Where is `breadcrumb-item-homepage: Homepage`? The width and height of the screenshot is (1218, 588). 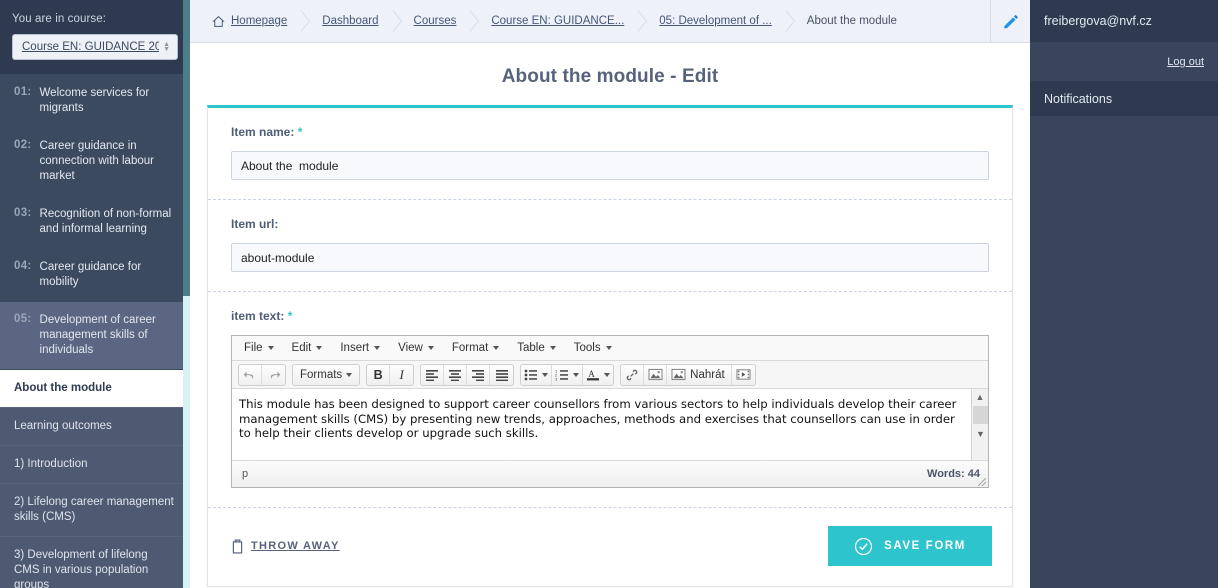 breadcrumb-item-homepage: Homepage is located at coordinates (250, 21).